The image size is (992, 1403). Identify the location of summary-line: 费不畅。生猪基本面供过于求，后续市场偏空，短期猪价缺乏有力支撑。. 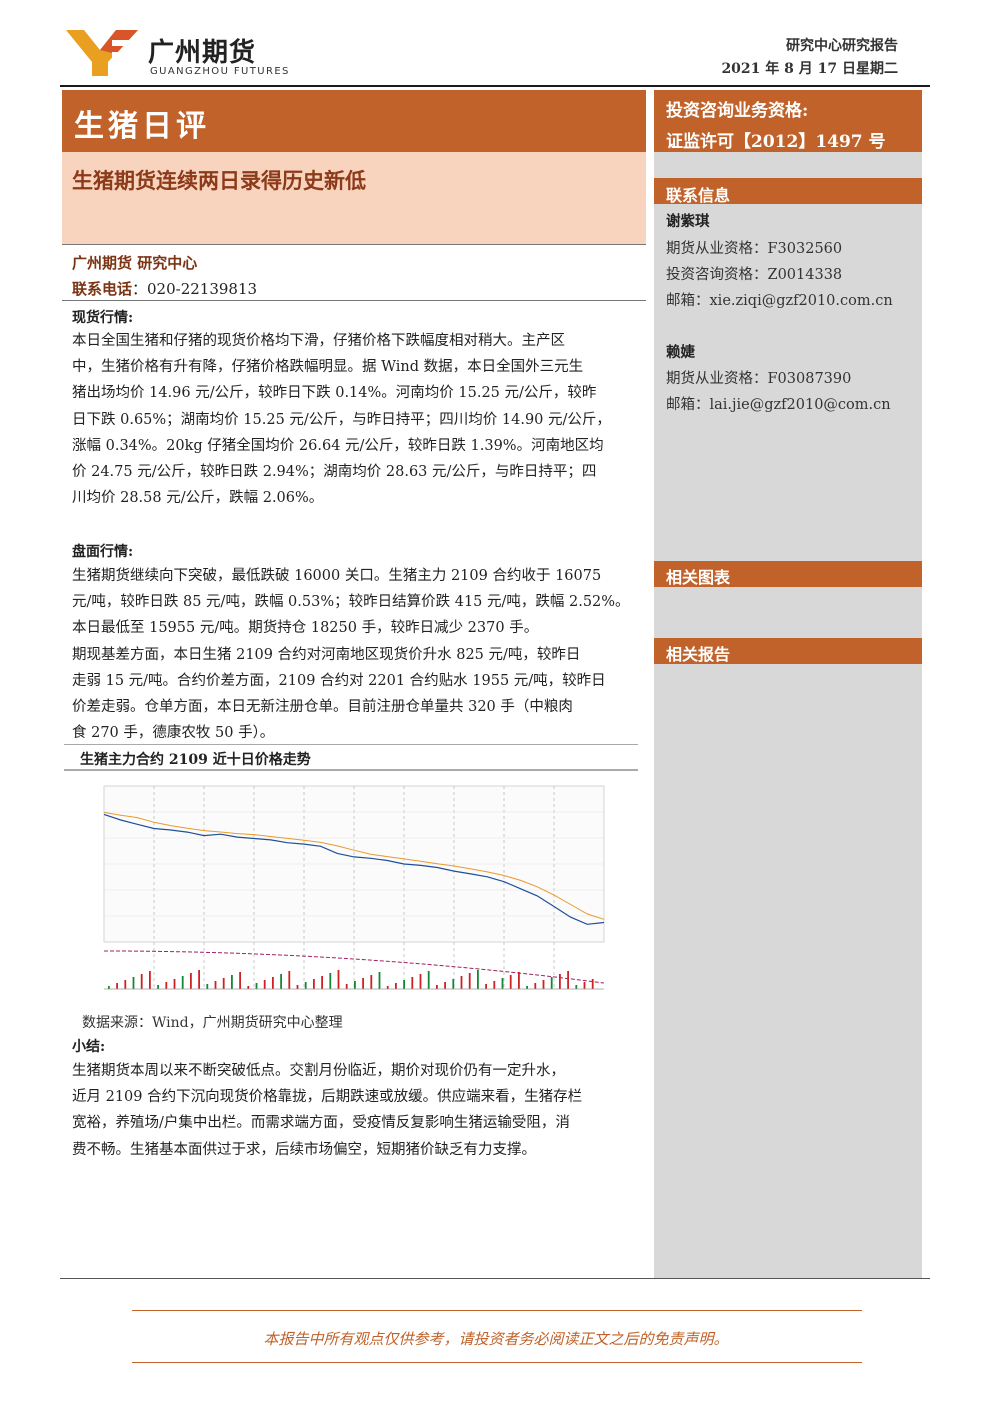
(304, 1149).